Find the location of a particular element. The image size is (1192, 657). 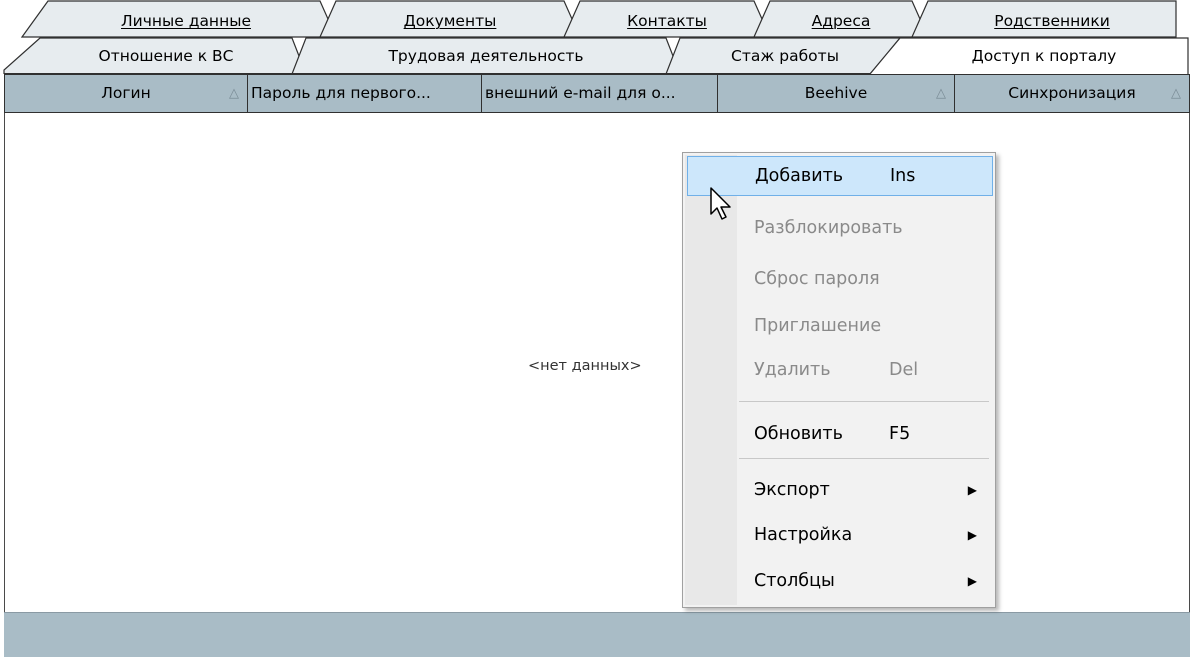

menu-item-refresh: Обновить F5 is located at coordinates (840, 434).